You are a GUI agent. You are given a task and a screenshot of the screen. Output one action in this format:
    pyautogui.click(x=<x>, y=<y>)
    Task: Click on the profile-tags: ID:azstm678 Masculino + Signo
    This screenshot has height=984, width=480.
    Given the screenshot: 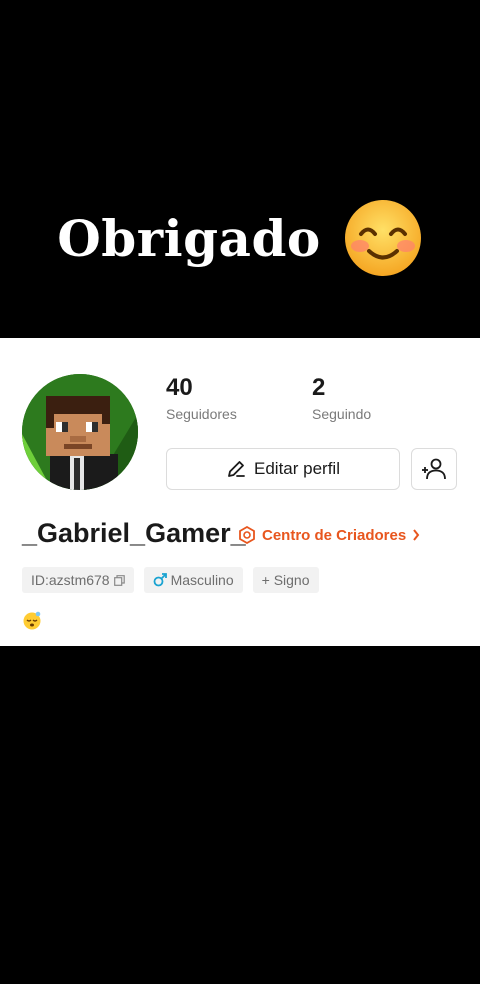 What is the action you would take?
    pyautogui.click(x=170, y=580)
    